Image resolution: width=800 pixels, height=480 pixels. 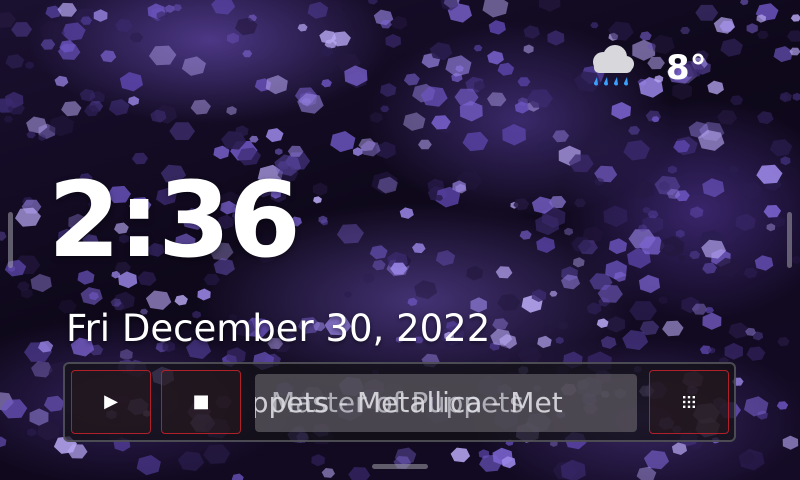 I want to click on menu-button, so click(x=689, y=402).